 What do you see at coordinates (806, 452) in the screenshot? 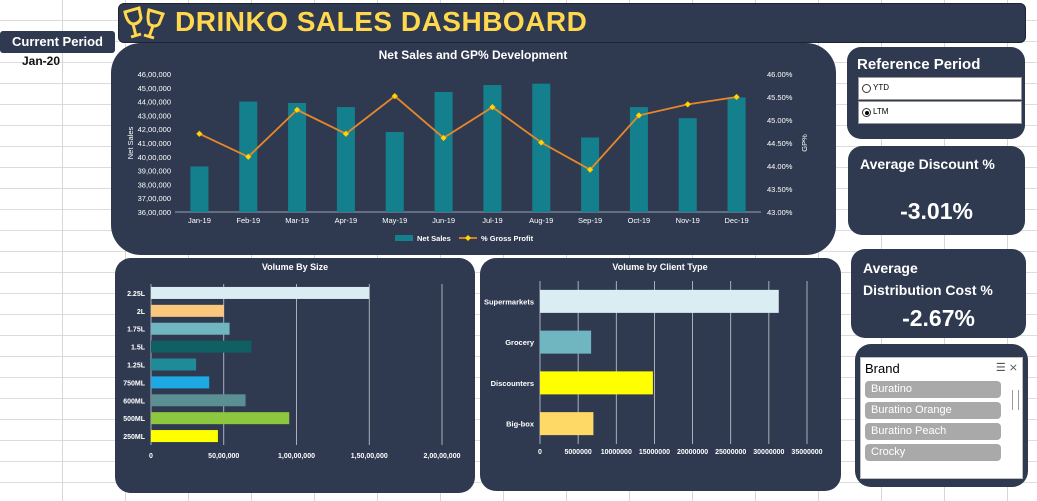
I see `x-tick-label: 35000000` at bounding box center [806, 452].